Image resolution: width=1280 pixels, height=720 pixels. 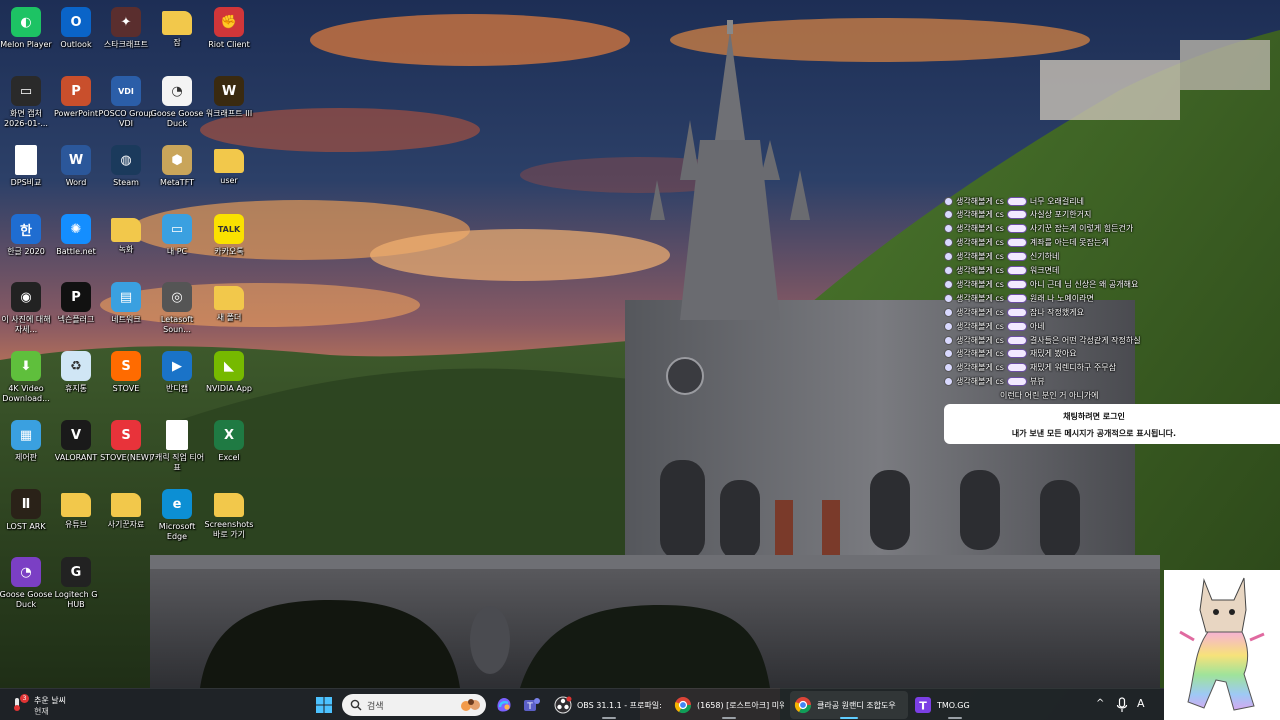 I want to click on input-language-indicator: A, so click(x=1141, y=703).